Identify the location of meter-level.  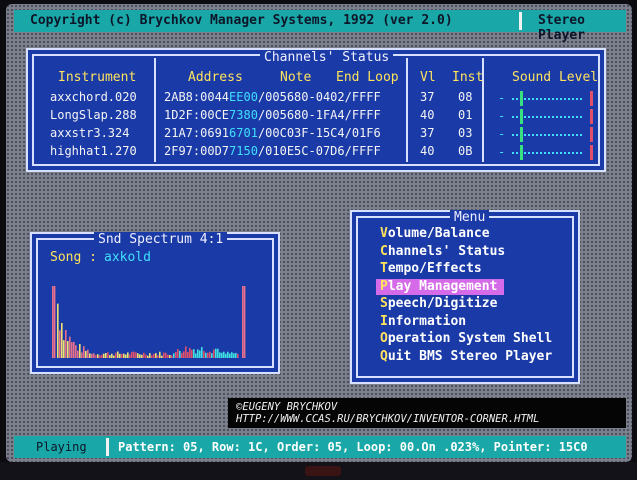
(521, 116).